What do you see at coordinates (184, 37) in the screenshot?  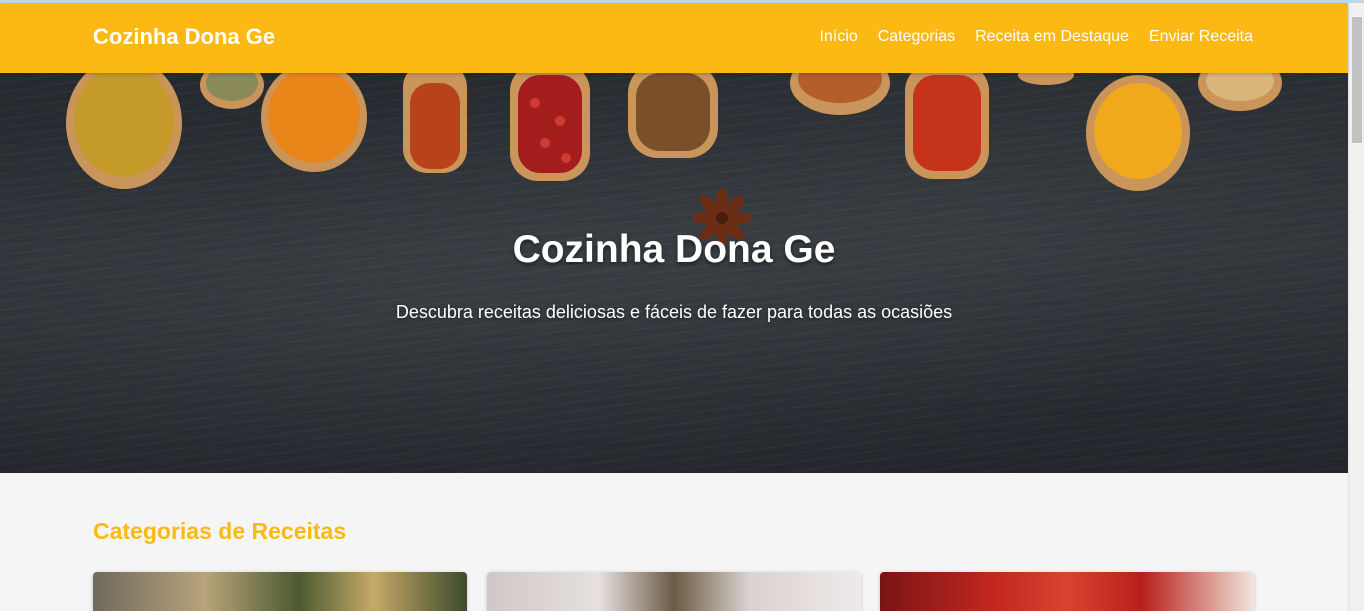 I see `site-logo-text: Cozinha Dona Ge` at bounding box center [184, 37].